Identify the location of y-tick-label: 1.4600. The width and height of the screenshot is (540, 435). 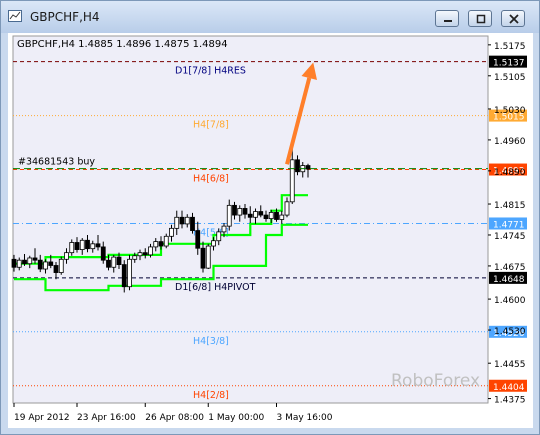
(510, 301).